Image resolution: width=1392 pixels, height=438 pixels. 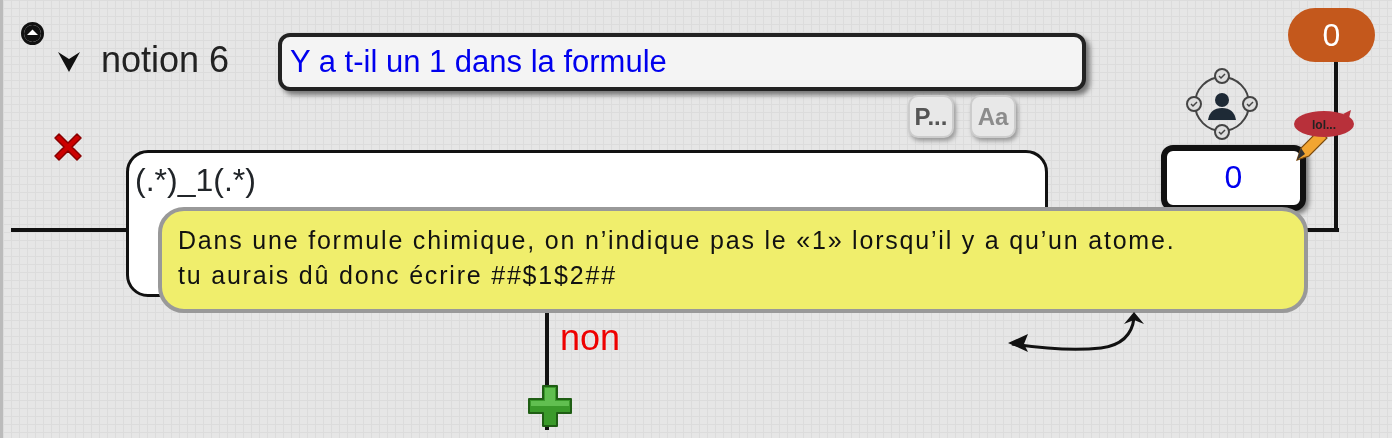 I want to click on branch-label: non, so click(x=590, y=338).